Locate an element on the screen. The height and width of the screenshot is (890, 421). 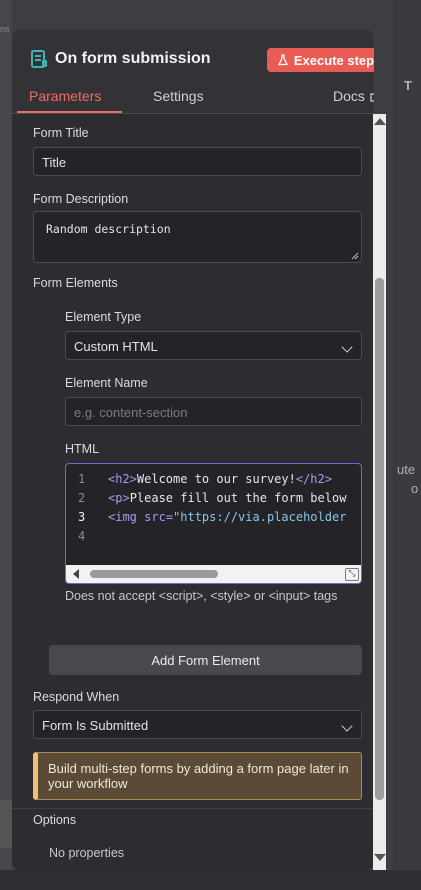
panel-scroll-thumb is located at coordinates (379, 539).